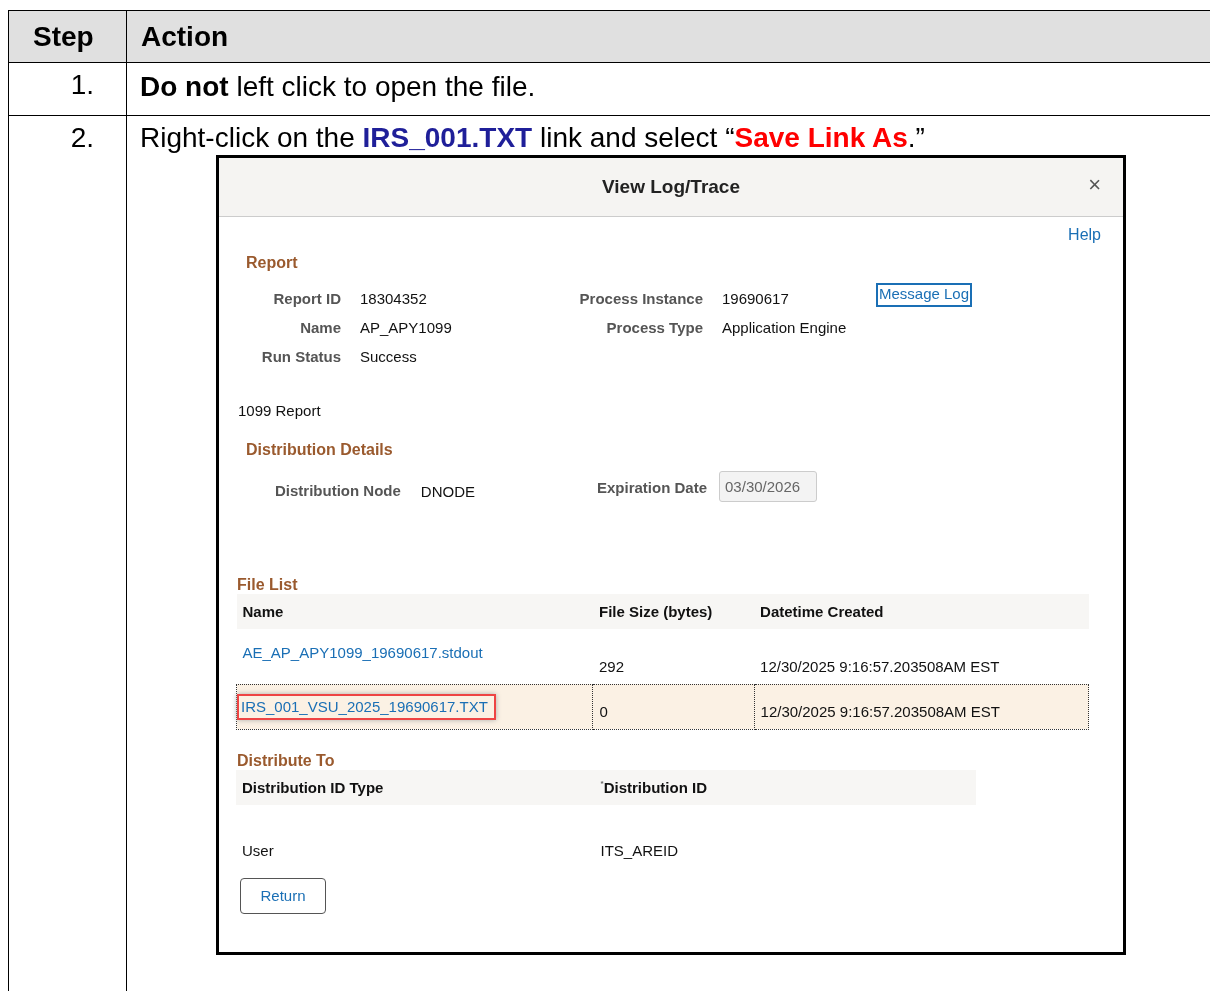 The height and width of the screenshot is (991, 1210). What do you see at coordinates (921, 611) in the screenshot?
I see `column-header: Datetime Created` at bounding box center [921, 611].